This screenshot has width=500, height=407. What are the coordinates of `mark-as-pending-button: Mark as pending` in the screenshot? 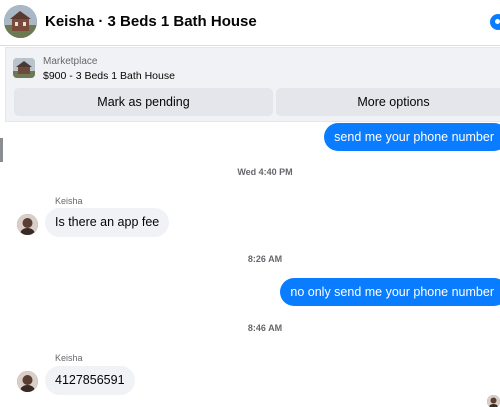 It's located at (143, 102).